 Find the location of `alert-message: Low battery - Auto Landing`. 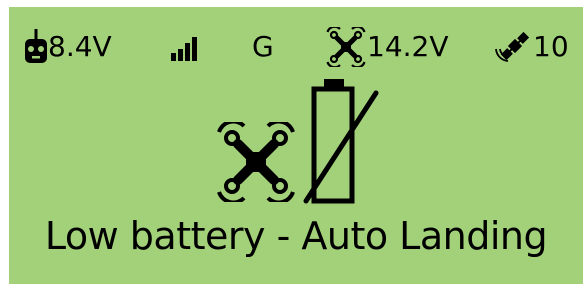

alert-message: Low battery - Auto Landing is located at coordinates (296, 236).